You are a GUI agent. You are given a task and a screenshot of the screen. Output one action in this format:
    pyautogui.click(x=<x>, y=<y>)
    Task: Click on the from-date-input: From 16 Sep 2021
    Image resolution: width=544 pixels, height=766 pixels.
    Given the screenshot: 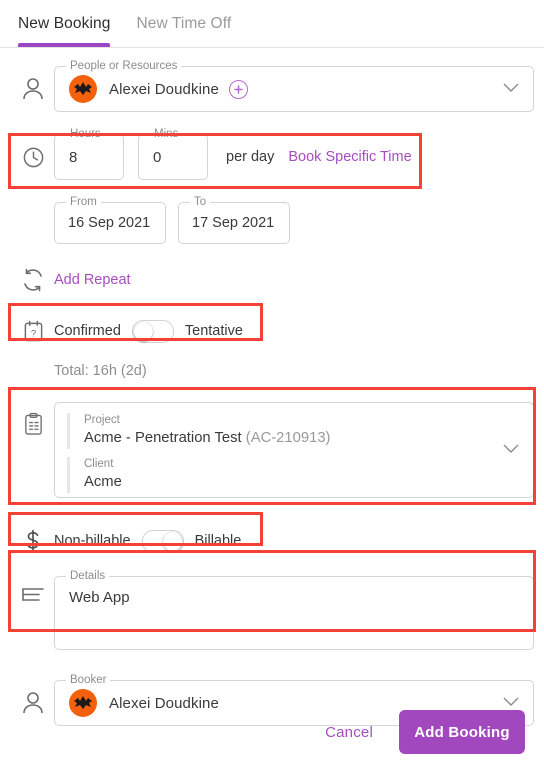 What is the action you would take?
    pyautogui.click(x=110, y=220)
    